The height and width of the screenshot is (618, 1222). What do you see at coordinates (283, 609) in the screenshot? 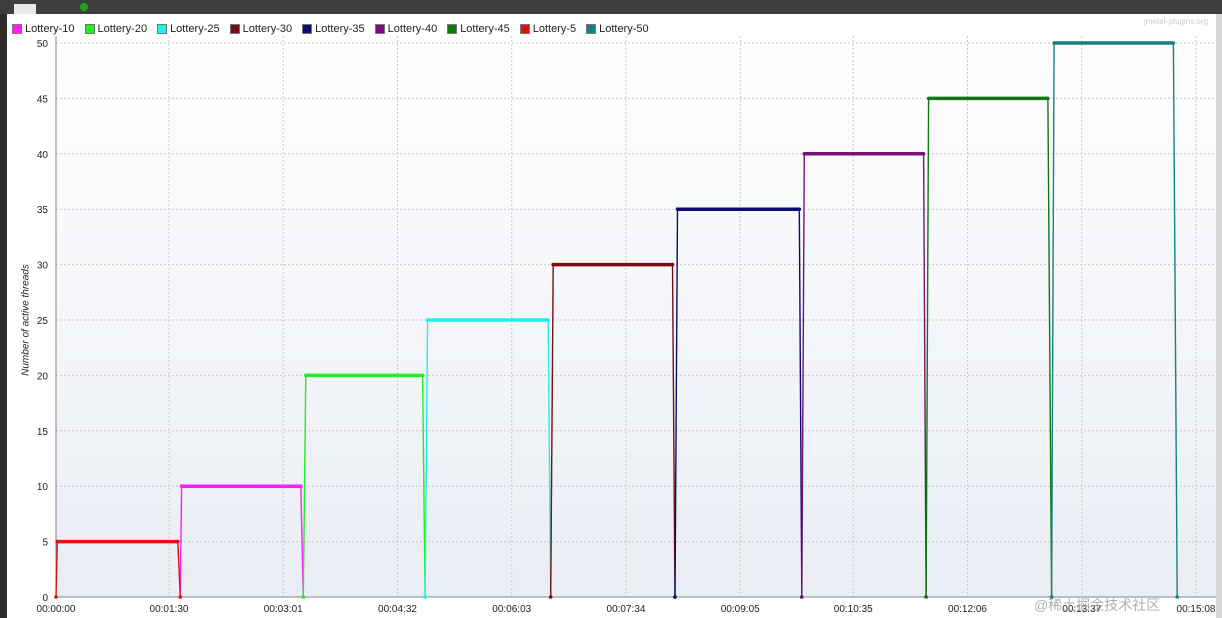
I see `x-tick-label: 00:03:01` at bounding box center [283, 609].